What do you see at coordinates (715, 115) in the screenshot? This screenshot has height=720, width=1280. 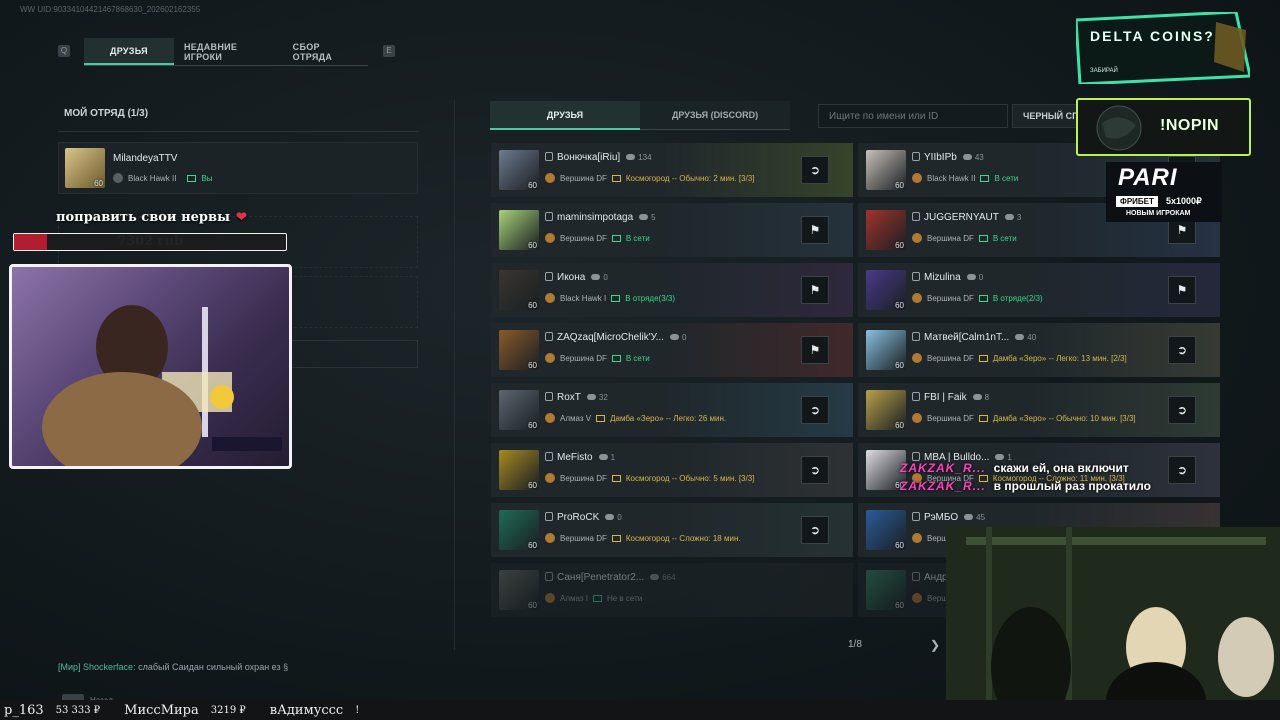 I see `tab-friends-discord: ДРУЗЬЯ (DISCORD)` at bounding box center [715, 115].